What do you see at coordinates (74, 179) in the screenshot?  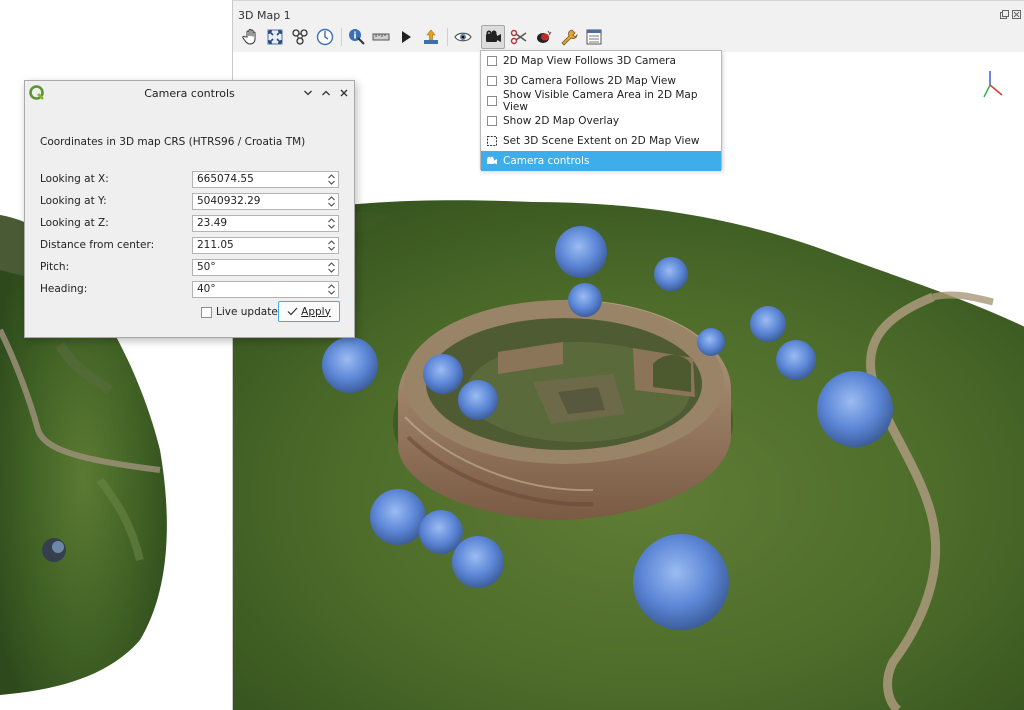 I see `looking-at-x-label: Looking at X:` at bounding box center [74, 179].